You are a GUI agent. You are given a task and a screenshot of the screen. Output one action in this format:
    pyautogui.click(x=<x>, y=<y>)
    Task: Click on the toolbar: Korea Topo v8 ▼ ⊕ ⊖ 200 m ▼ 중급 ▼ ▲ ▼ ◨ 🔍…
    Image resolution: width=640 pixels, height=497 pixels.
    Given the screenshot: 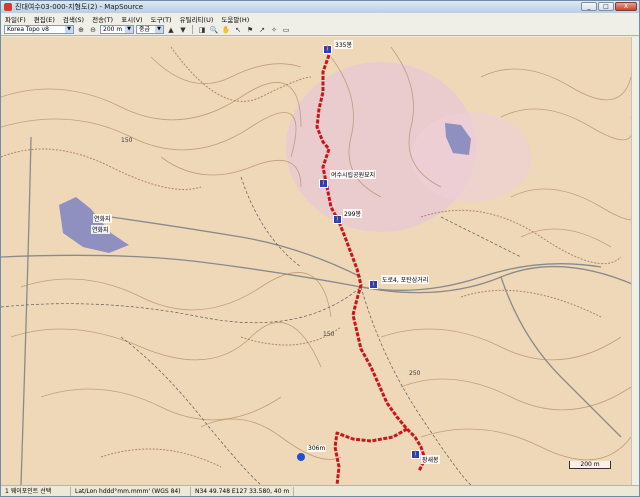 What is the action you would take?
    pyautogui.click(x=320, y=30)
    